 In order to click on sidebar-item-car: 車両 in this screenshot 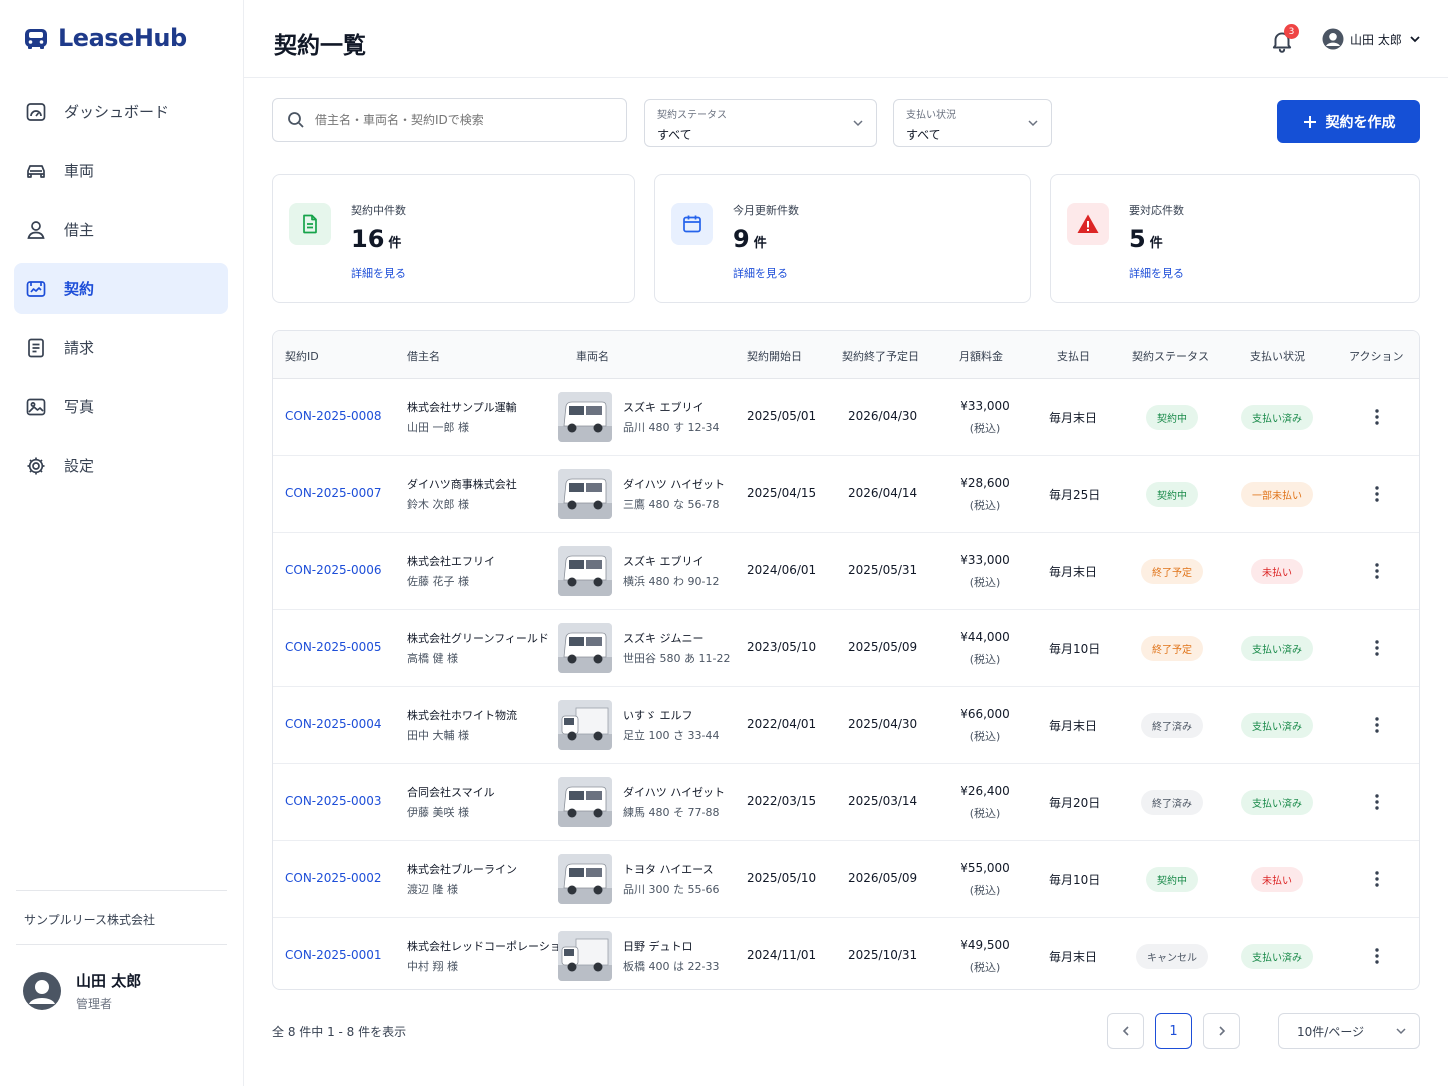, I will do `click(121, 170)`.